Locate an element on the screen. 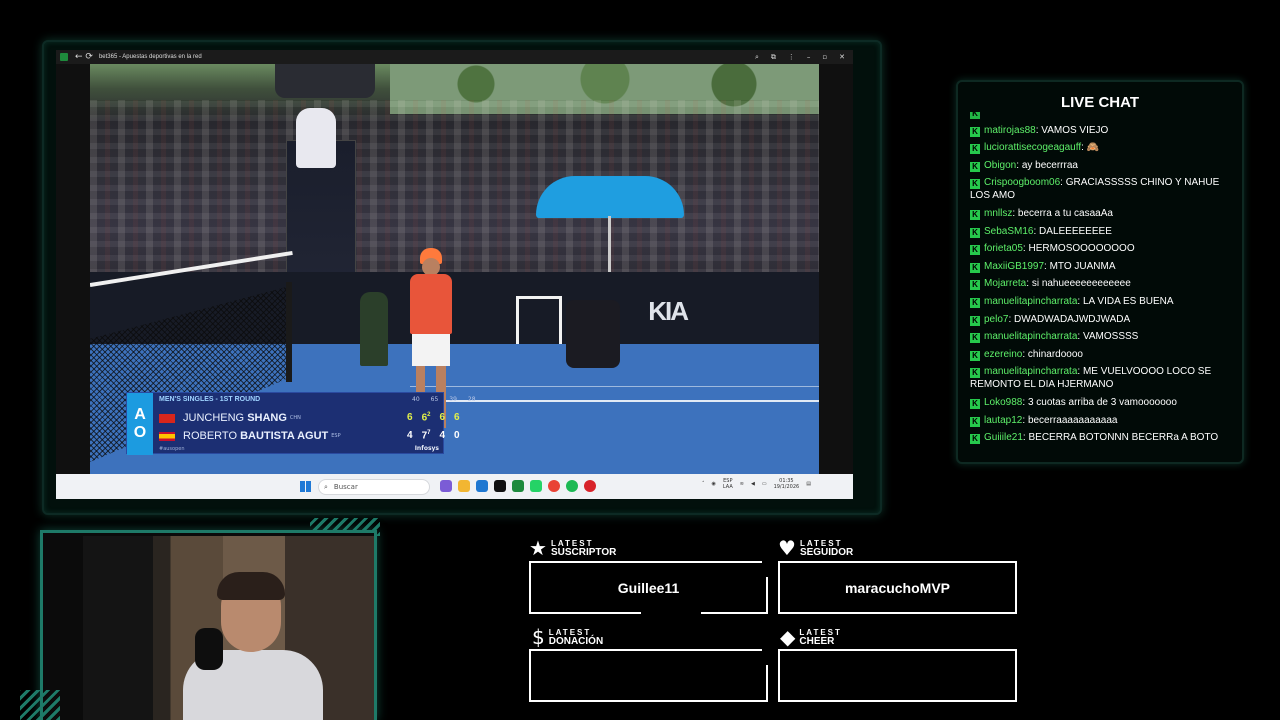 The width and height of the screenshot is (1280, 720). chat-username: ezereino is located at coordinates (1003, 354).